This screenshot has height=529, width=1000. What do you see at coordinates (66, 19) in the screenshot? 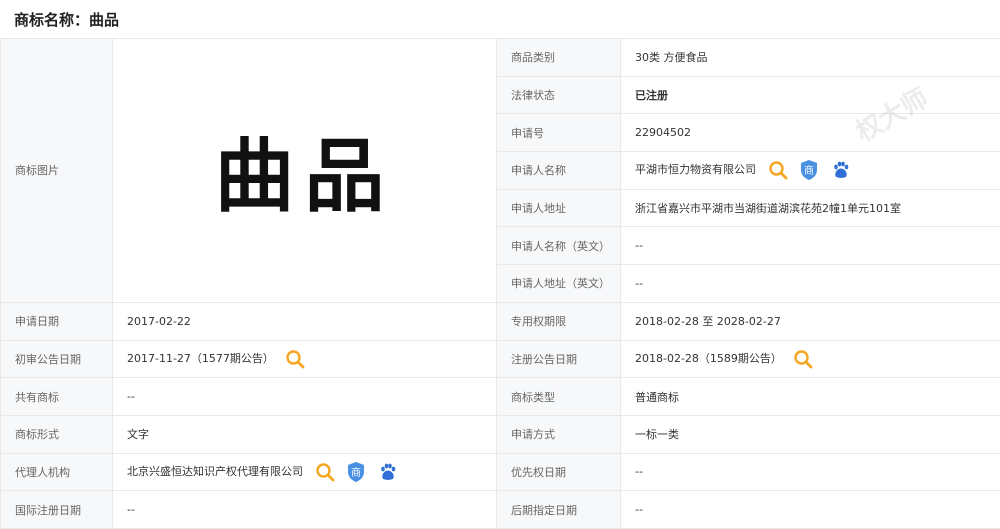
I see `page-title: 商标名称：曲品` at bounding box center [66, 19].